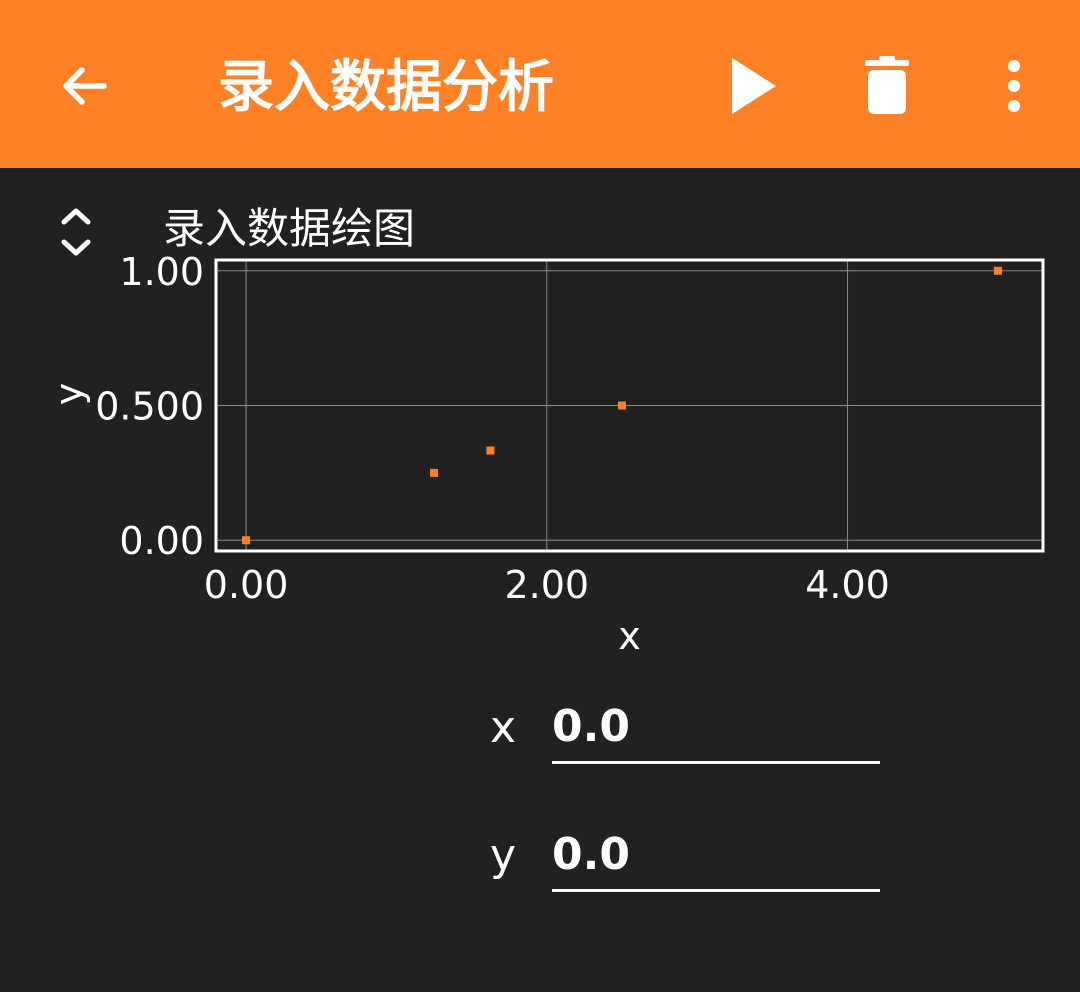 The image size is (1080, 992). I want to click on section-title: 录入数据绘图, so click(289, 228).